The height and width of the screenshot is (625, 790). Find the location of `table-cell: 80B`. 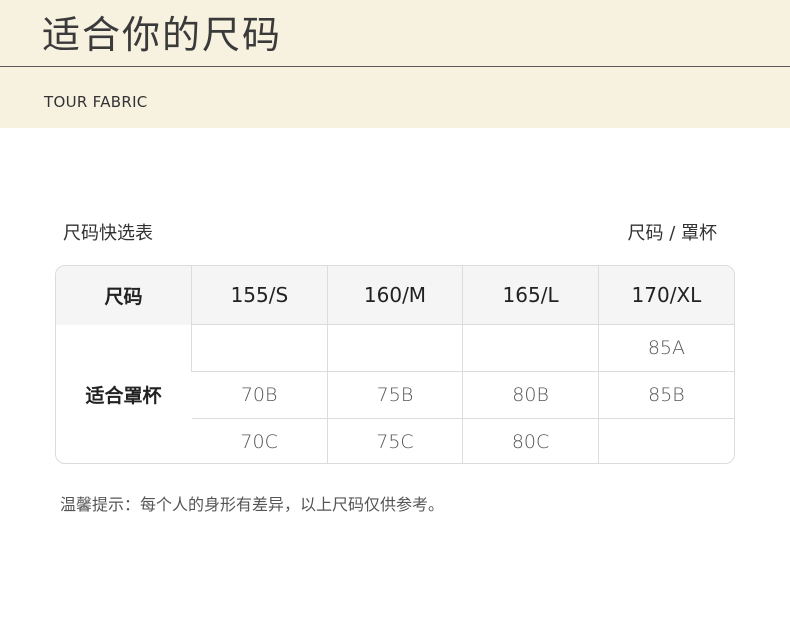

table-cell: 80B is located at coordinates (530, 395).